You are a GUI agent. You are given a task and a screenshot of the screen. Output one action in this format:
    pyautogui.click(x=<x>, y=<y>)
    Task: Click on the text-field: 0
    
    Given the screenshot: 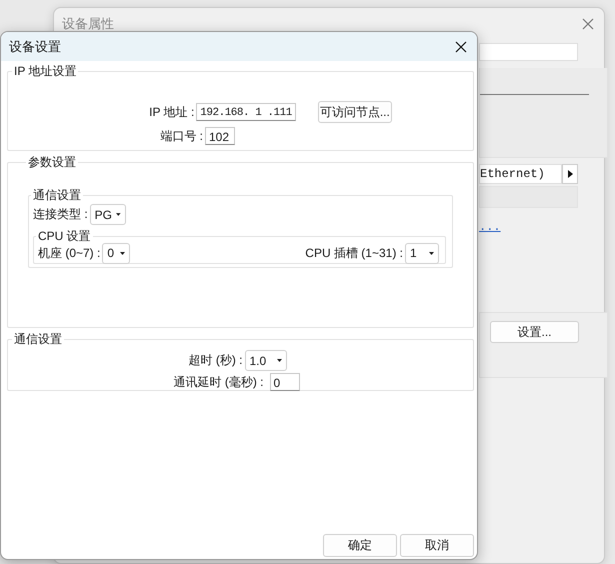 What is the action you would take?
    pyautogui.click(x=285, y=382)
    